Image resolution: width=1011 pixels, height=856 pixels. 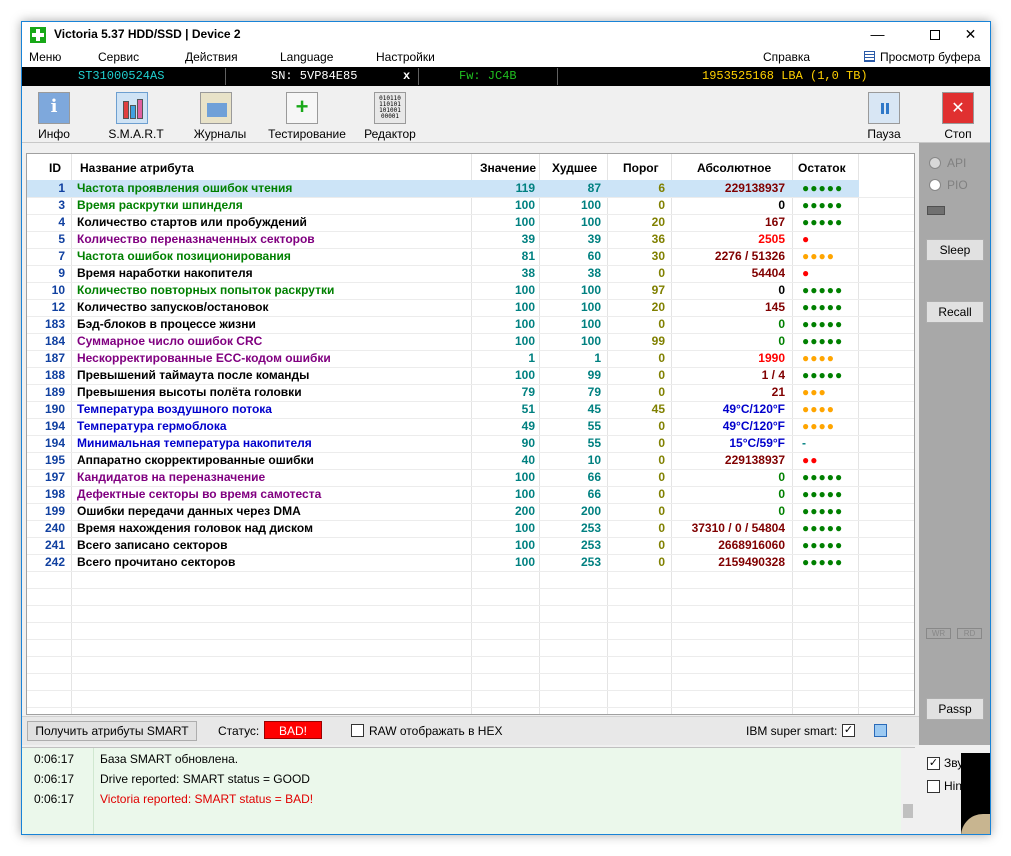 I want to click on header-raw: Абсолютное, so click(x=734, y=168).